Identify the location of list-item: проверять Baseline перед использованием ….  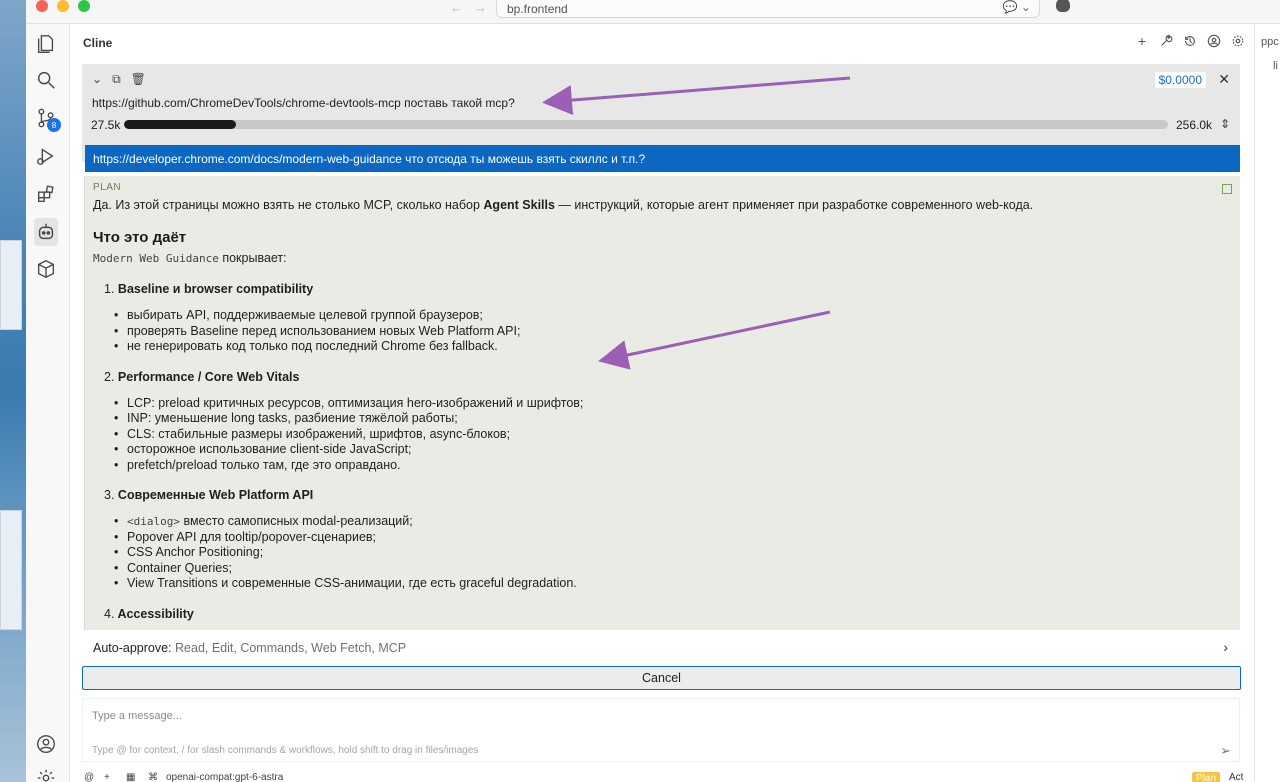
(673, 332).